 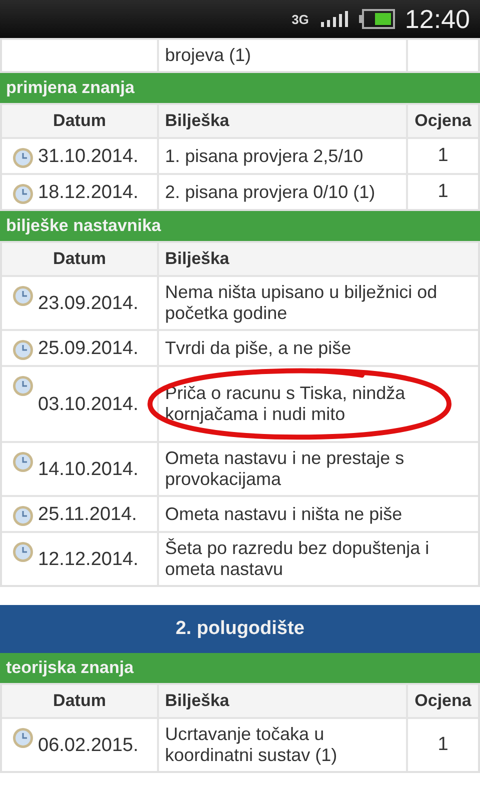 What do you see at coordinates (258, 348) in the screenshot?
I see `note-text: Tvrdi da piše, a ne piše` at bounding box center [258, 348].